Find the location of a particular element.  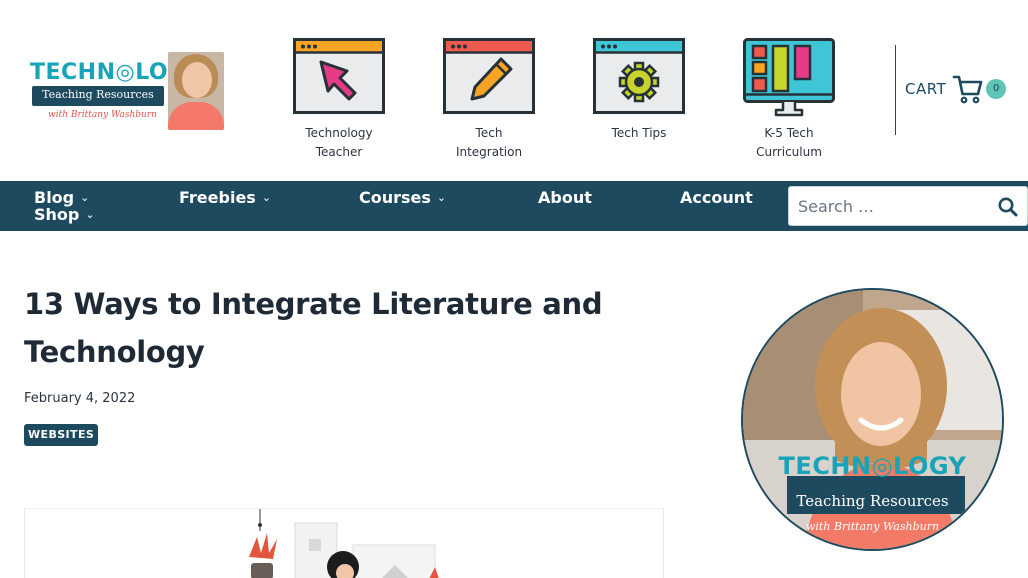

avatar-logo-subtitle: Teaching Resources is located at coordinates (872, 501).